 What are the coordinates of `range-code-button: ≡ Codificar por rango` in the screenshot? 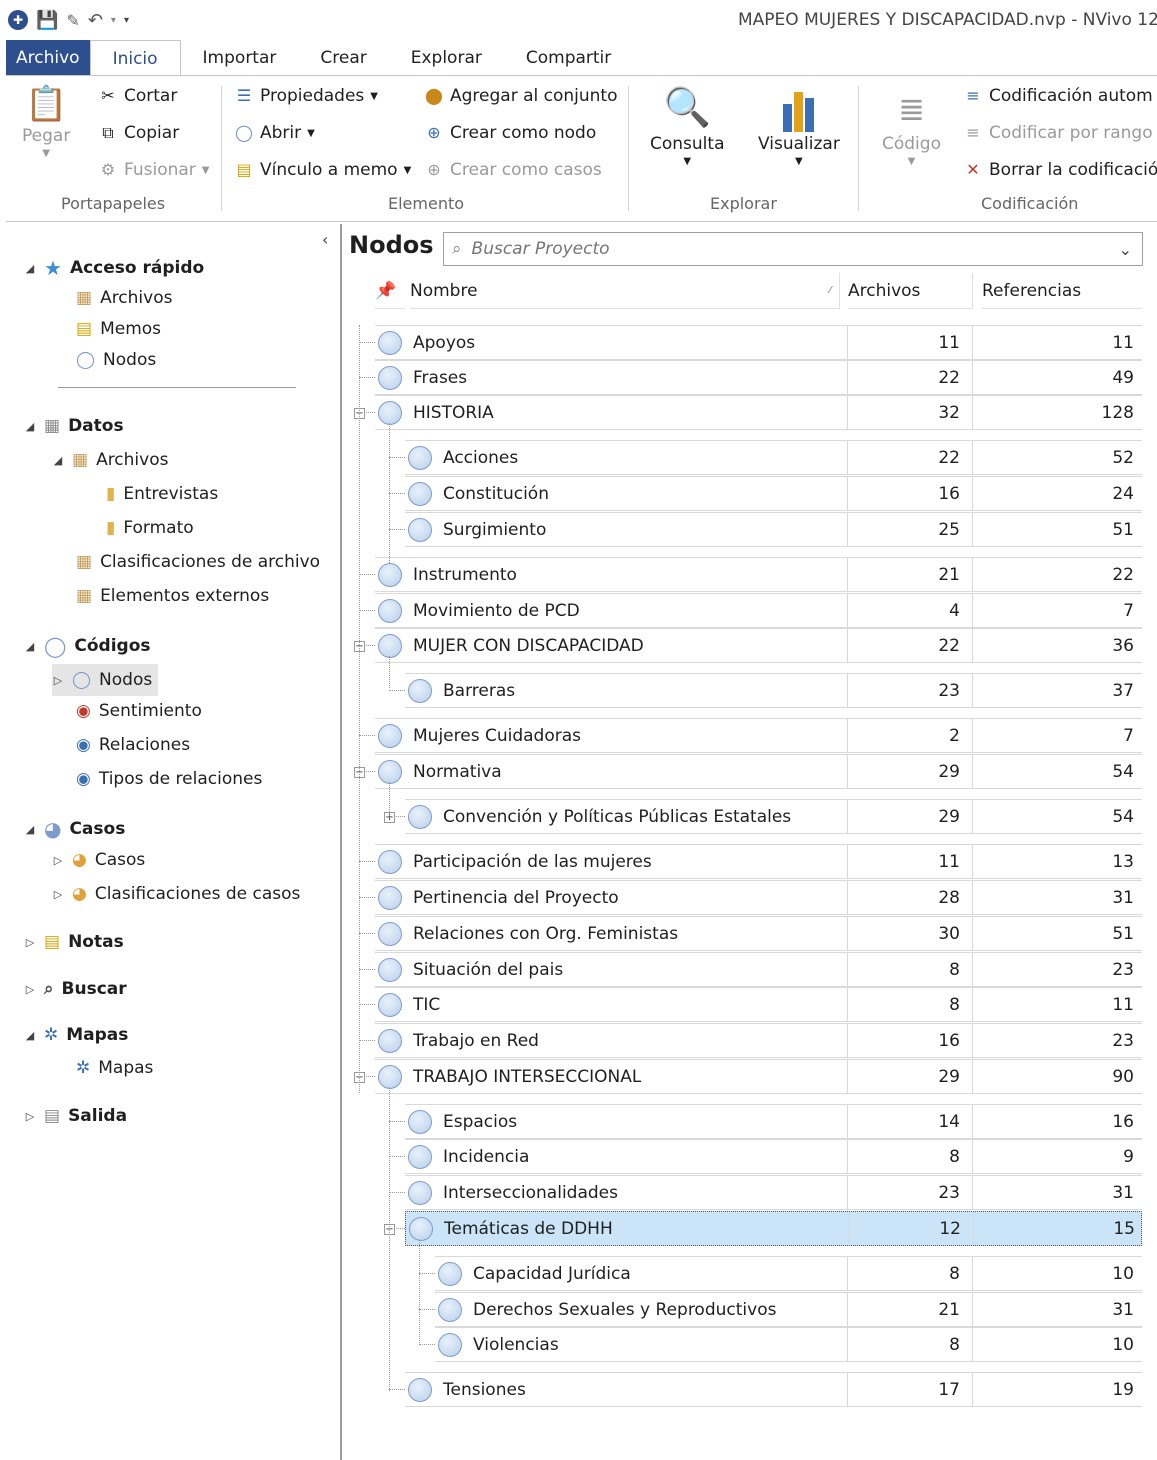 It's located at (1057, 133).